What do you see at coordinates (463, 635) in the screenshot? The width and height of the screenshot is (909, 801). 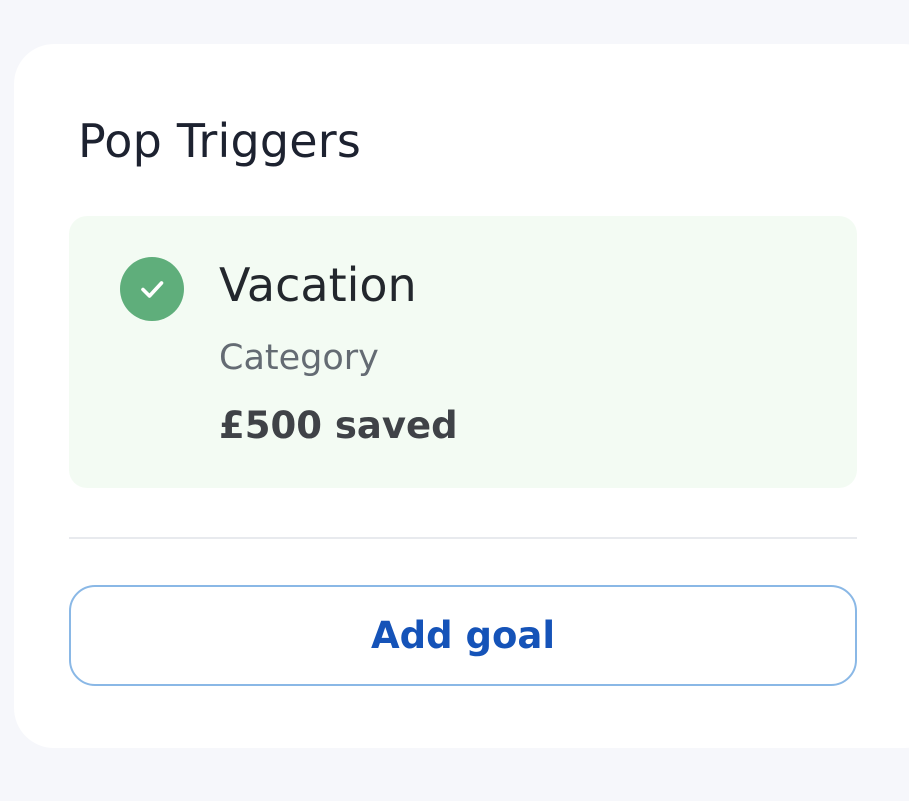 I see `add-goal-button: Add goal` at bounding box center [463, 635].